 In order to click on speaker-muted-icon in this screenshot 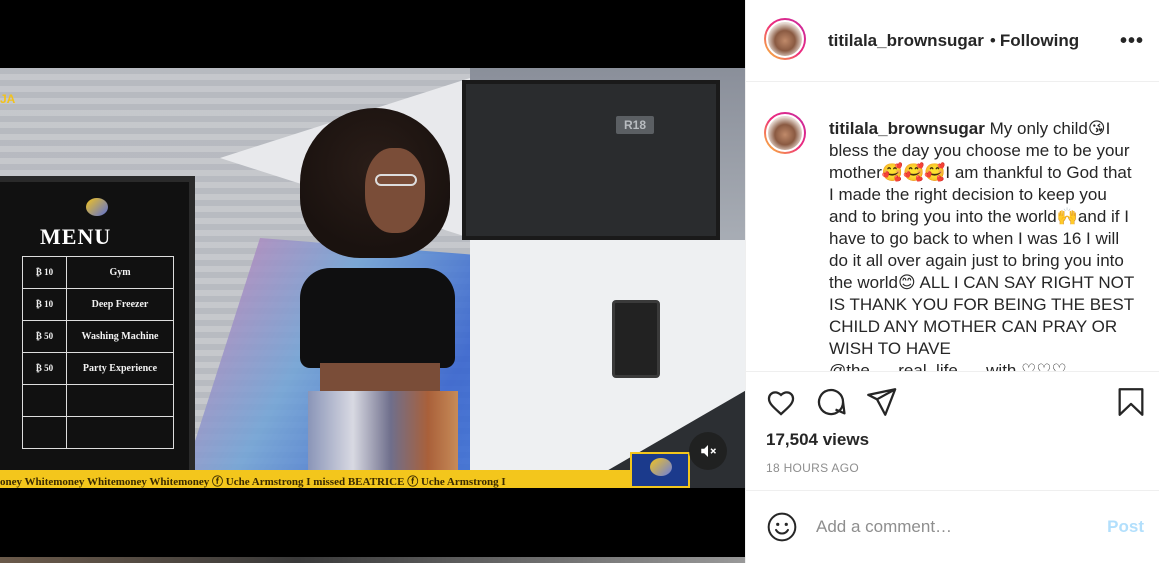, I will do `click(709, 451)`.